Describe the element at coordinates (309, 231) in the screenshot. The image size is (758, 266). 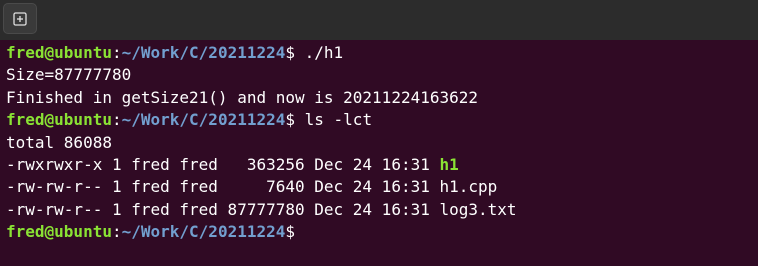
I see `text-cursor` at that location.